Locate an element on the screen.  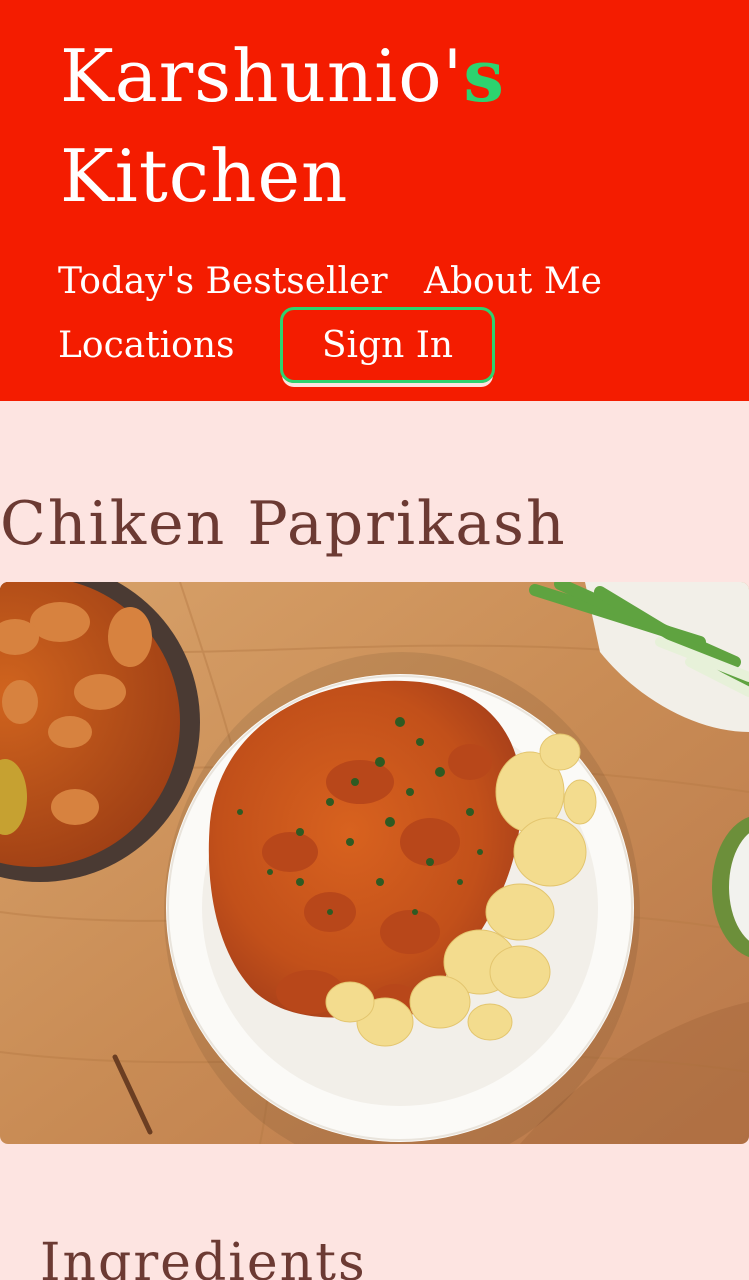
nav-link-about-me: About Me is located at coordinates (513, 282).